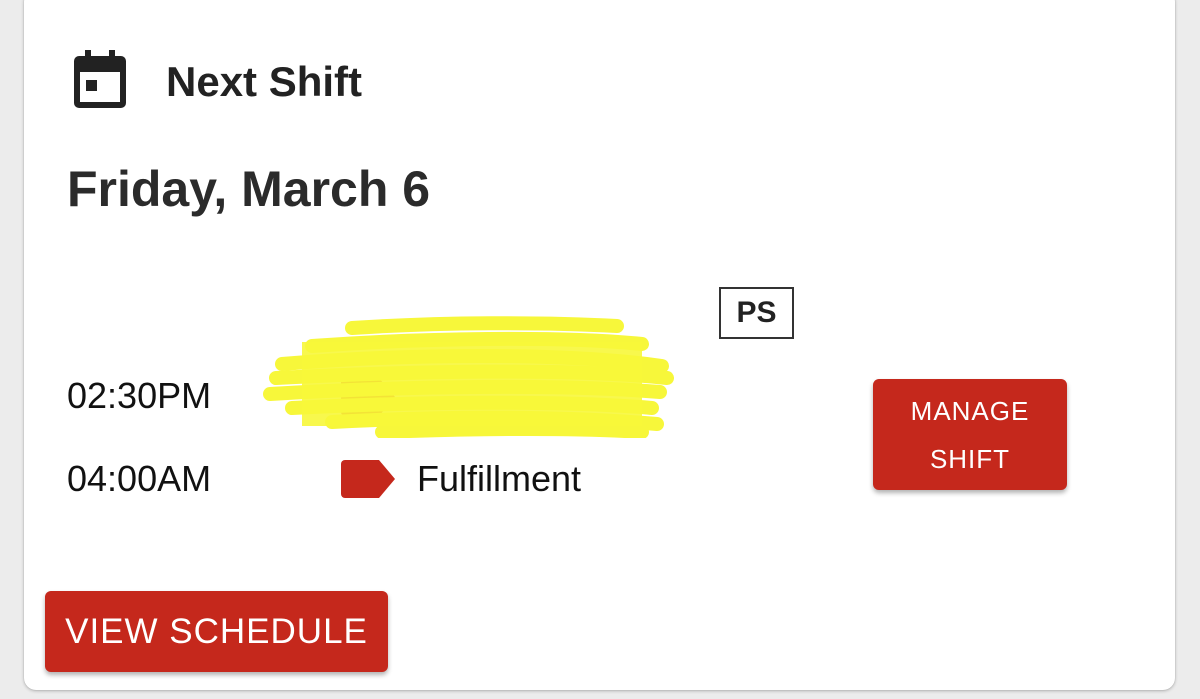  Describe the element at coordinates (756, 313) in the screenshot. I see `ps-badge: PS` at that location.